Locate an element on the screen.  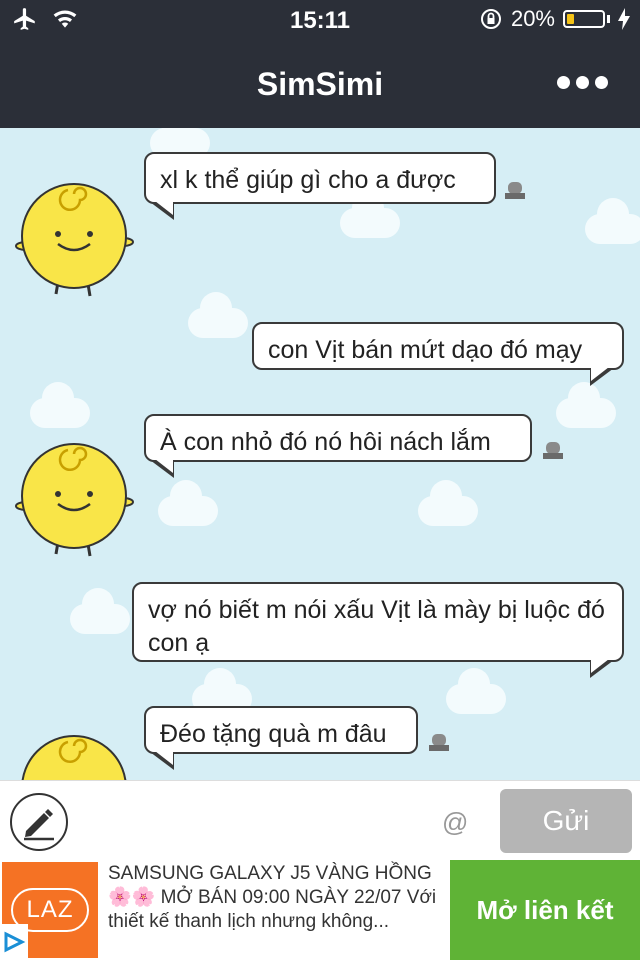
battery-icon is located at coordinates (584, 19).